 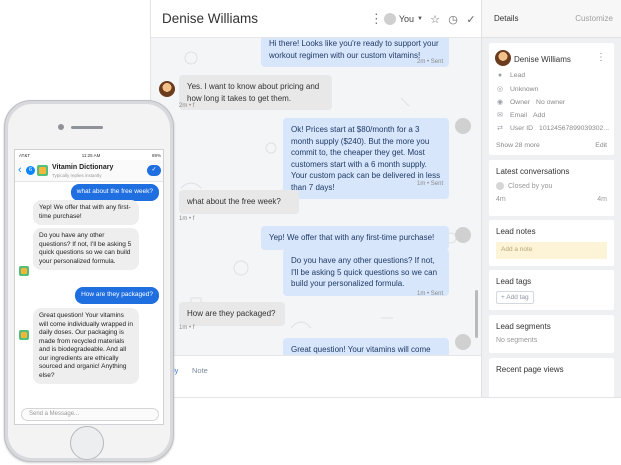 I want to click on add-note-input: Add a note, so click(x=551, y=250).